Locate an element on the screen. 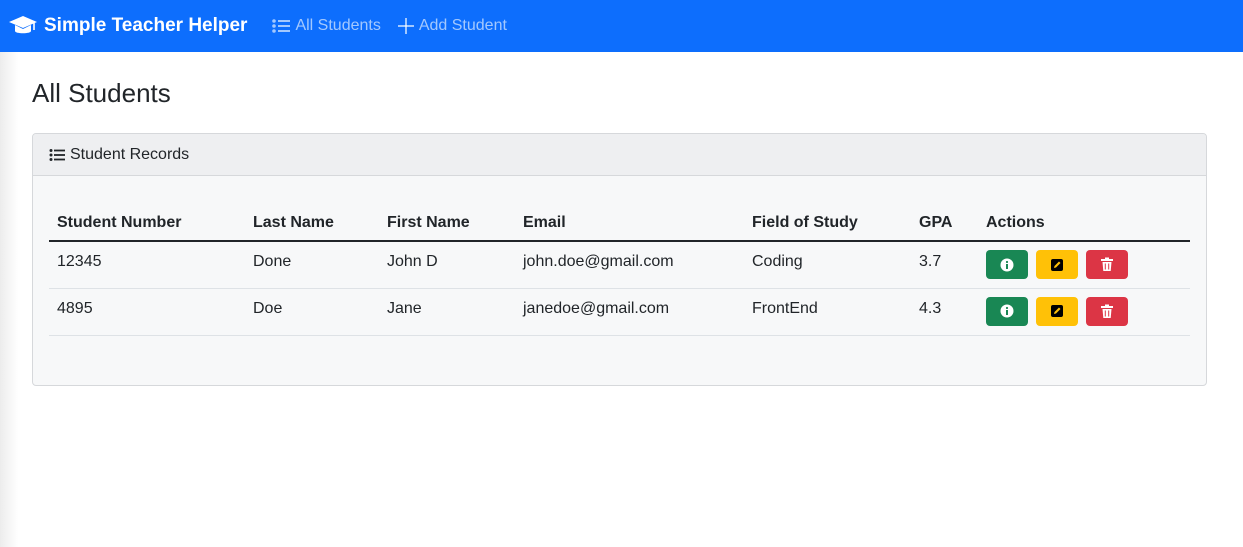 The image size is (1243, 547). brand-label: Simple Teacher Helper is located at coordinates (146, 25).